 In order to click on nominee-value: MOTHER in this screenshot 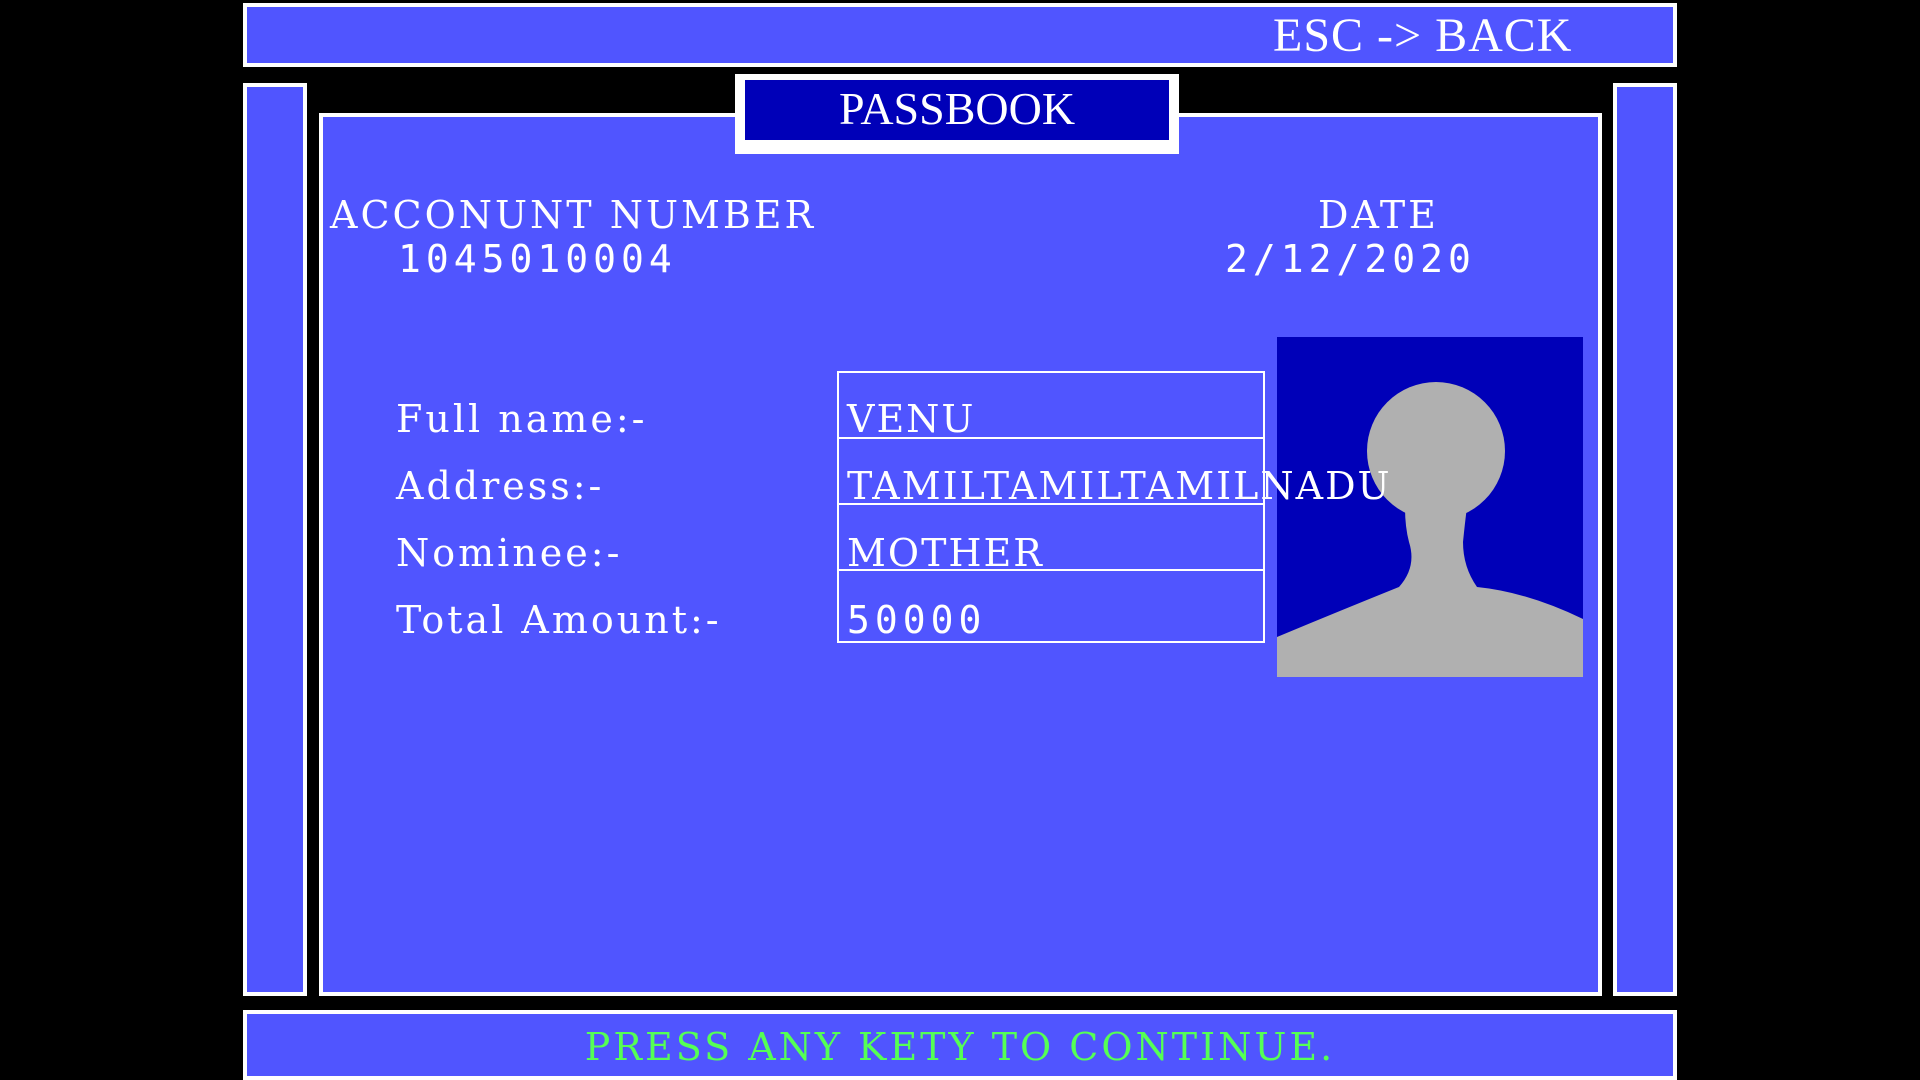, I will do `click(945, 553)`.